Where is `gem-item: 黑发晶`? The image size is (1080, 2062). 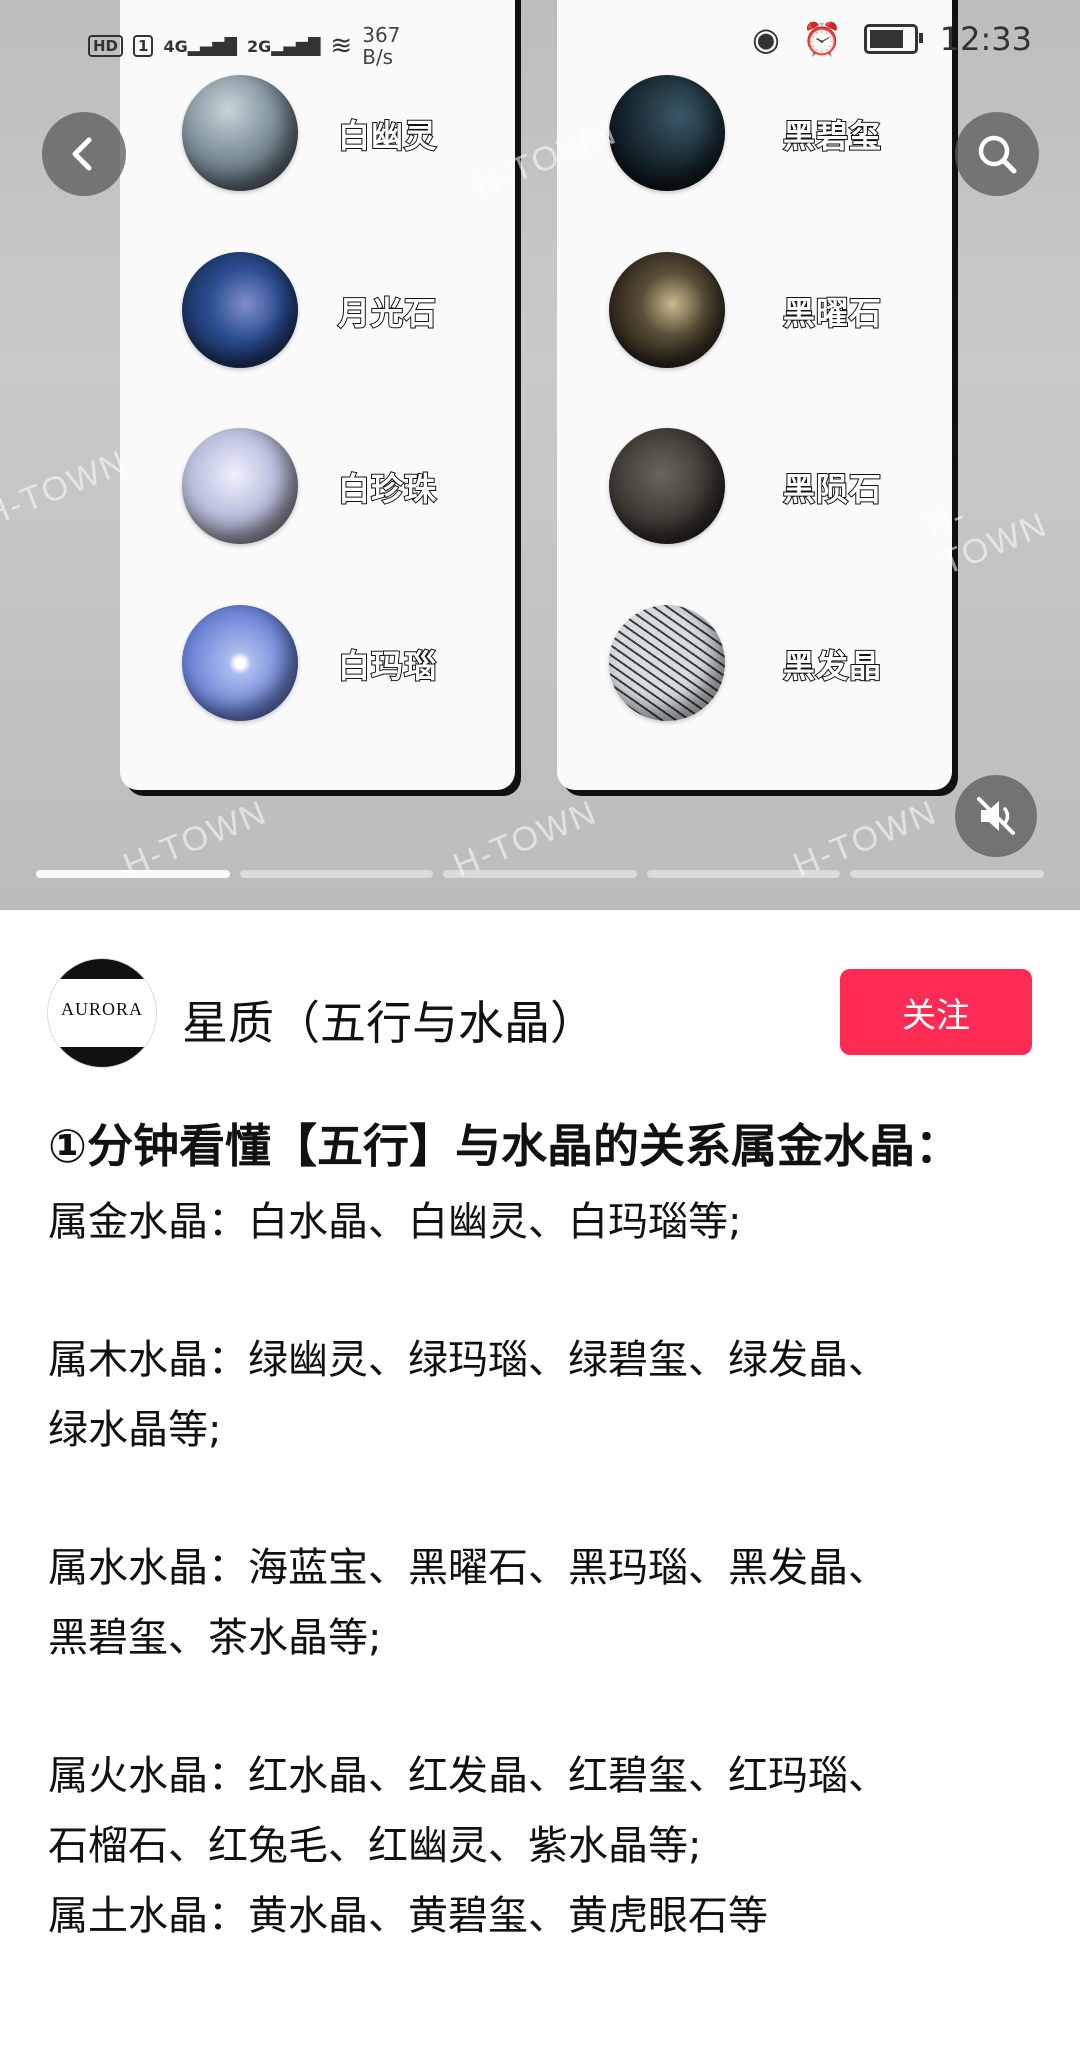
gem-item: 黑发晶 is located at coordinates (754, 665).